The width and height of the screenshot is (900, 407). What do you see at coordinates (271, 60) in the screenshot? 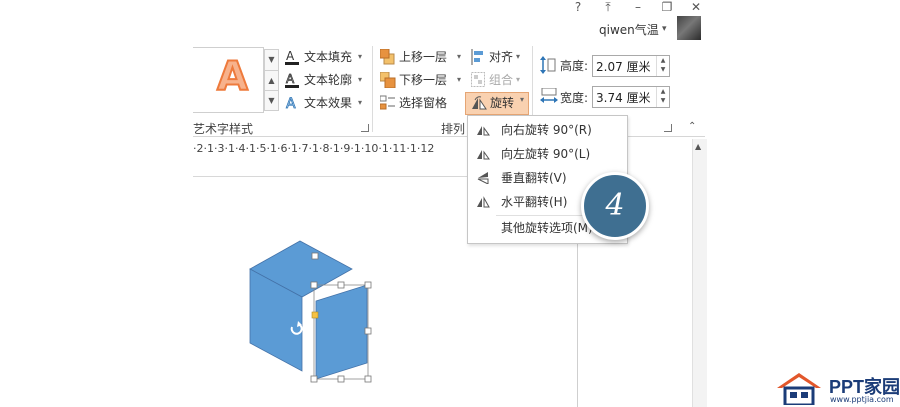
I see `gallery-scroll-button: ▼` at bounding box center [271, 60].